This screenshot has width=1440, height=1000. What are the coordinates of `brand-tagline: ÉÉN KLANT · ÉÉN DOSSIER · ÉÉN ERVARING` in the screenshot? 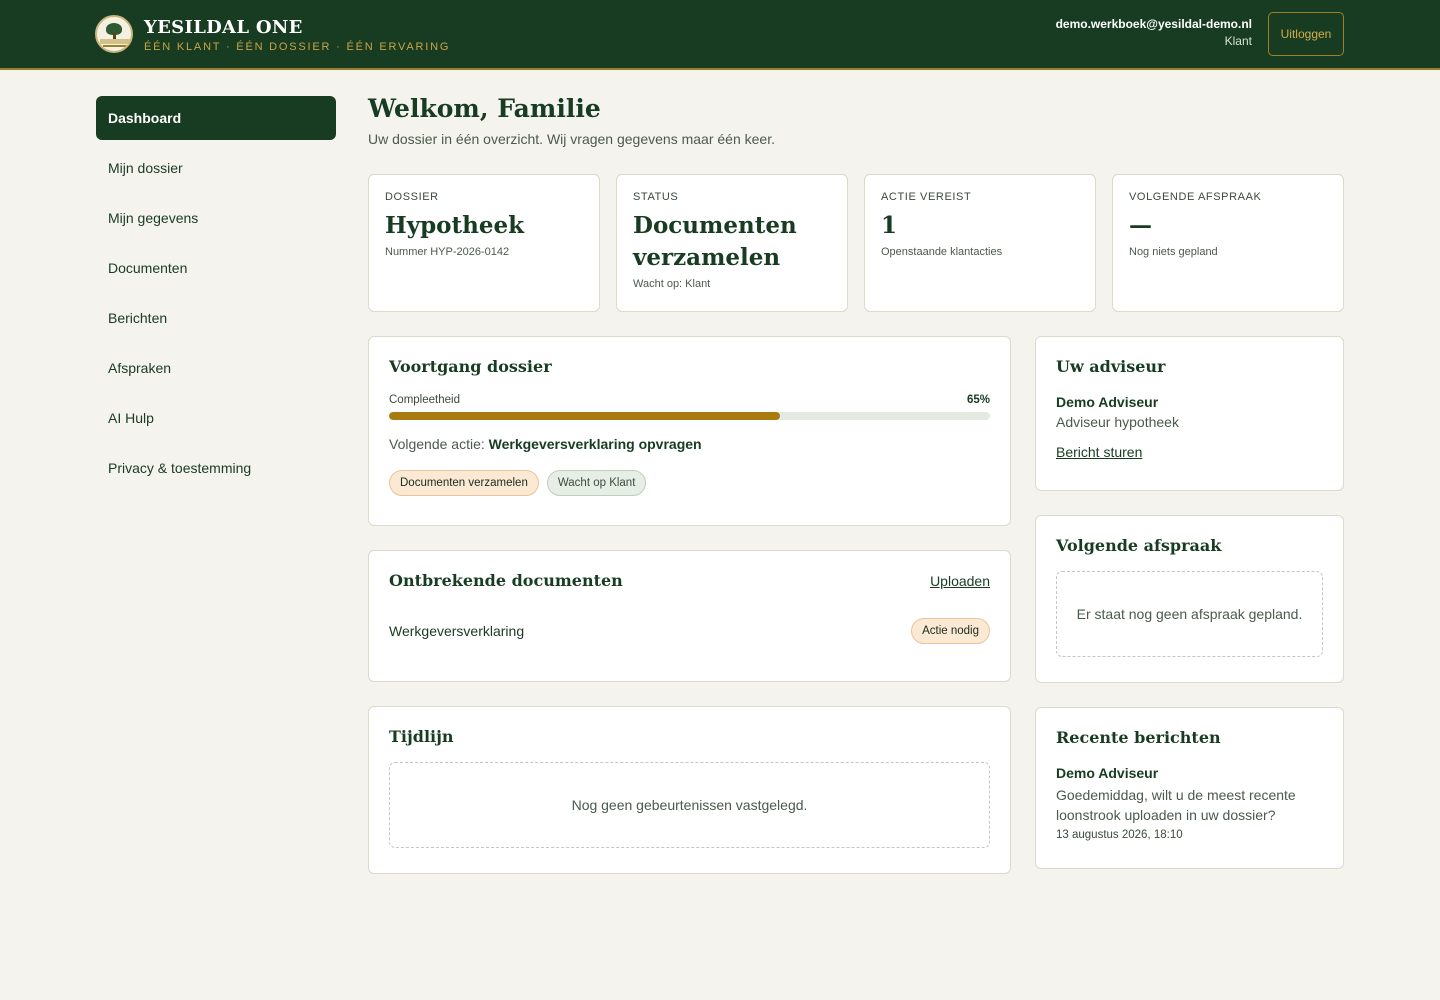 It's located at (297, 47).